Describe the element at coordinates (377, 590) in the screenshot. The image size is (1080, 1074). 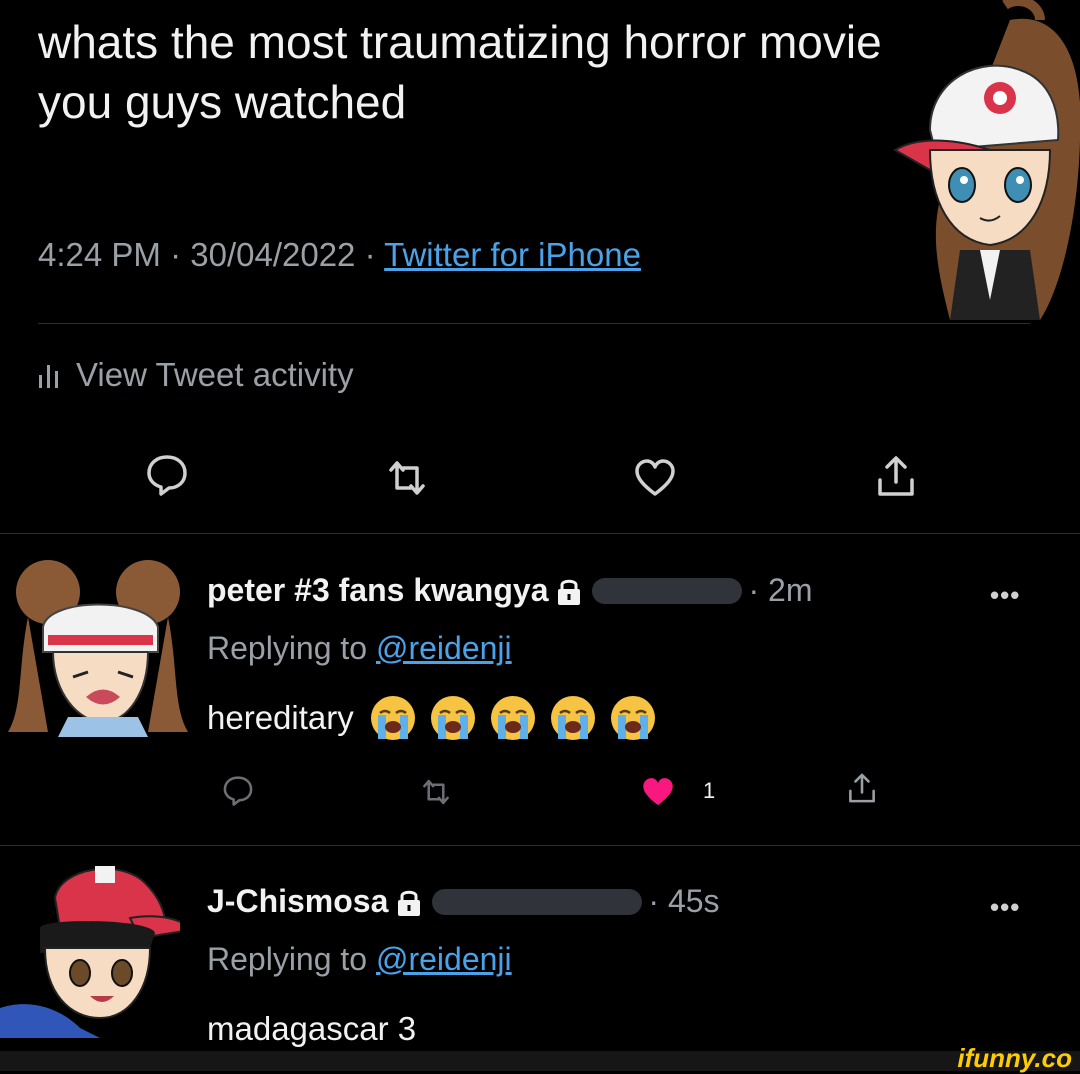
I see `reply-author-name: peter #3 fans kwangya` at that location.